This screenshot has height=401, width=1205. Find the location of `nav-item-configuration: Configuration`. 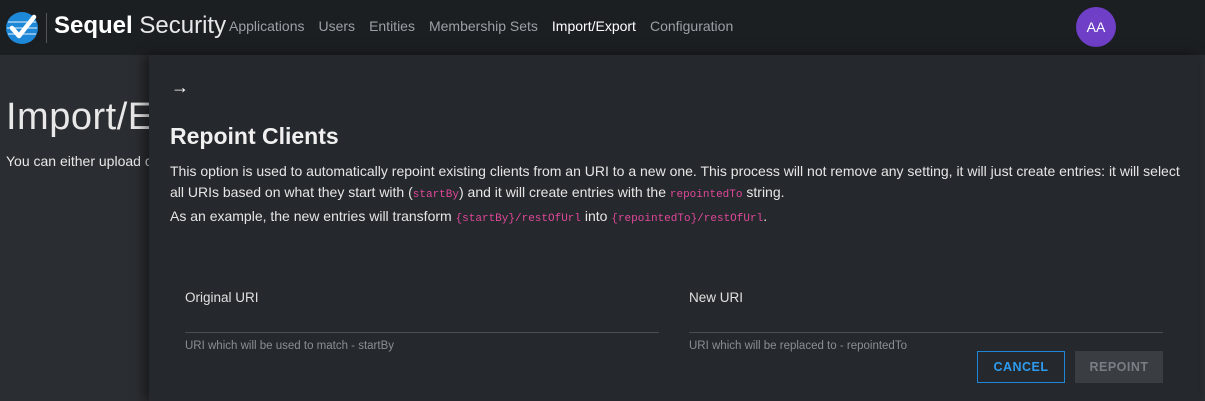

nav-item-configuration: Configuration is located at coordinates (691, 26).